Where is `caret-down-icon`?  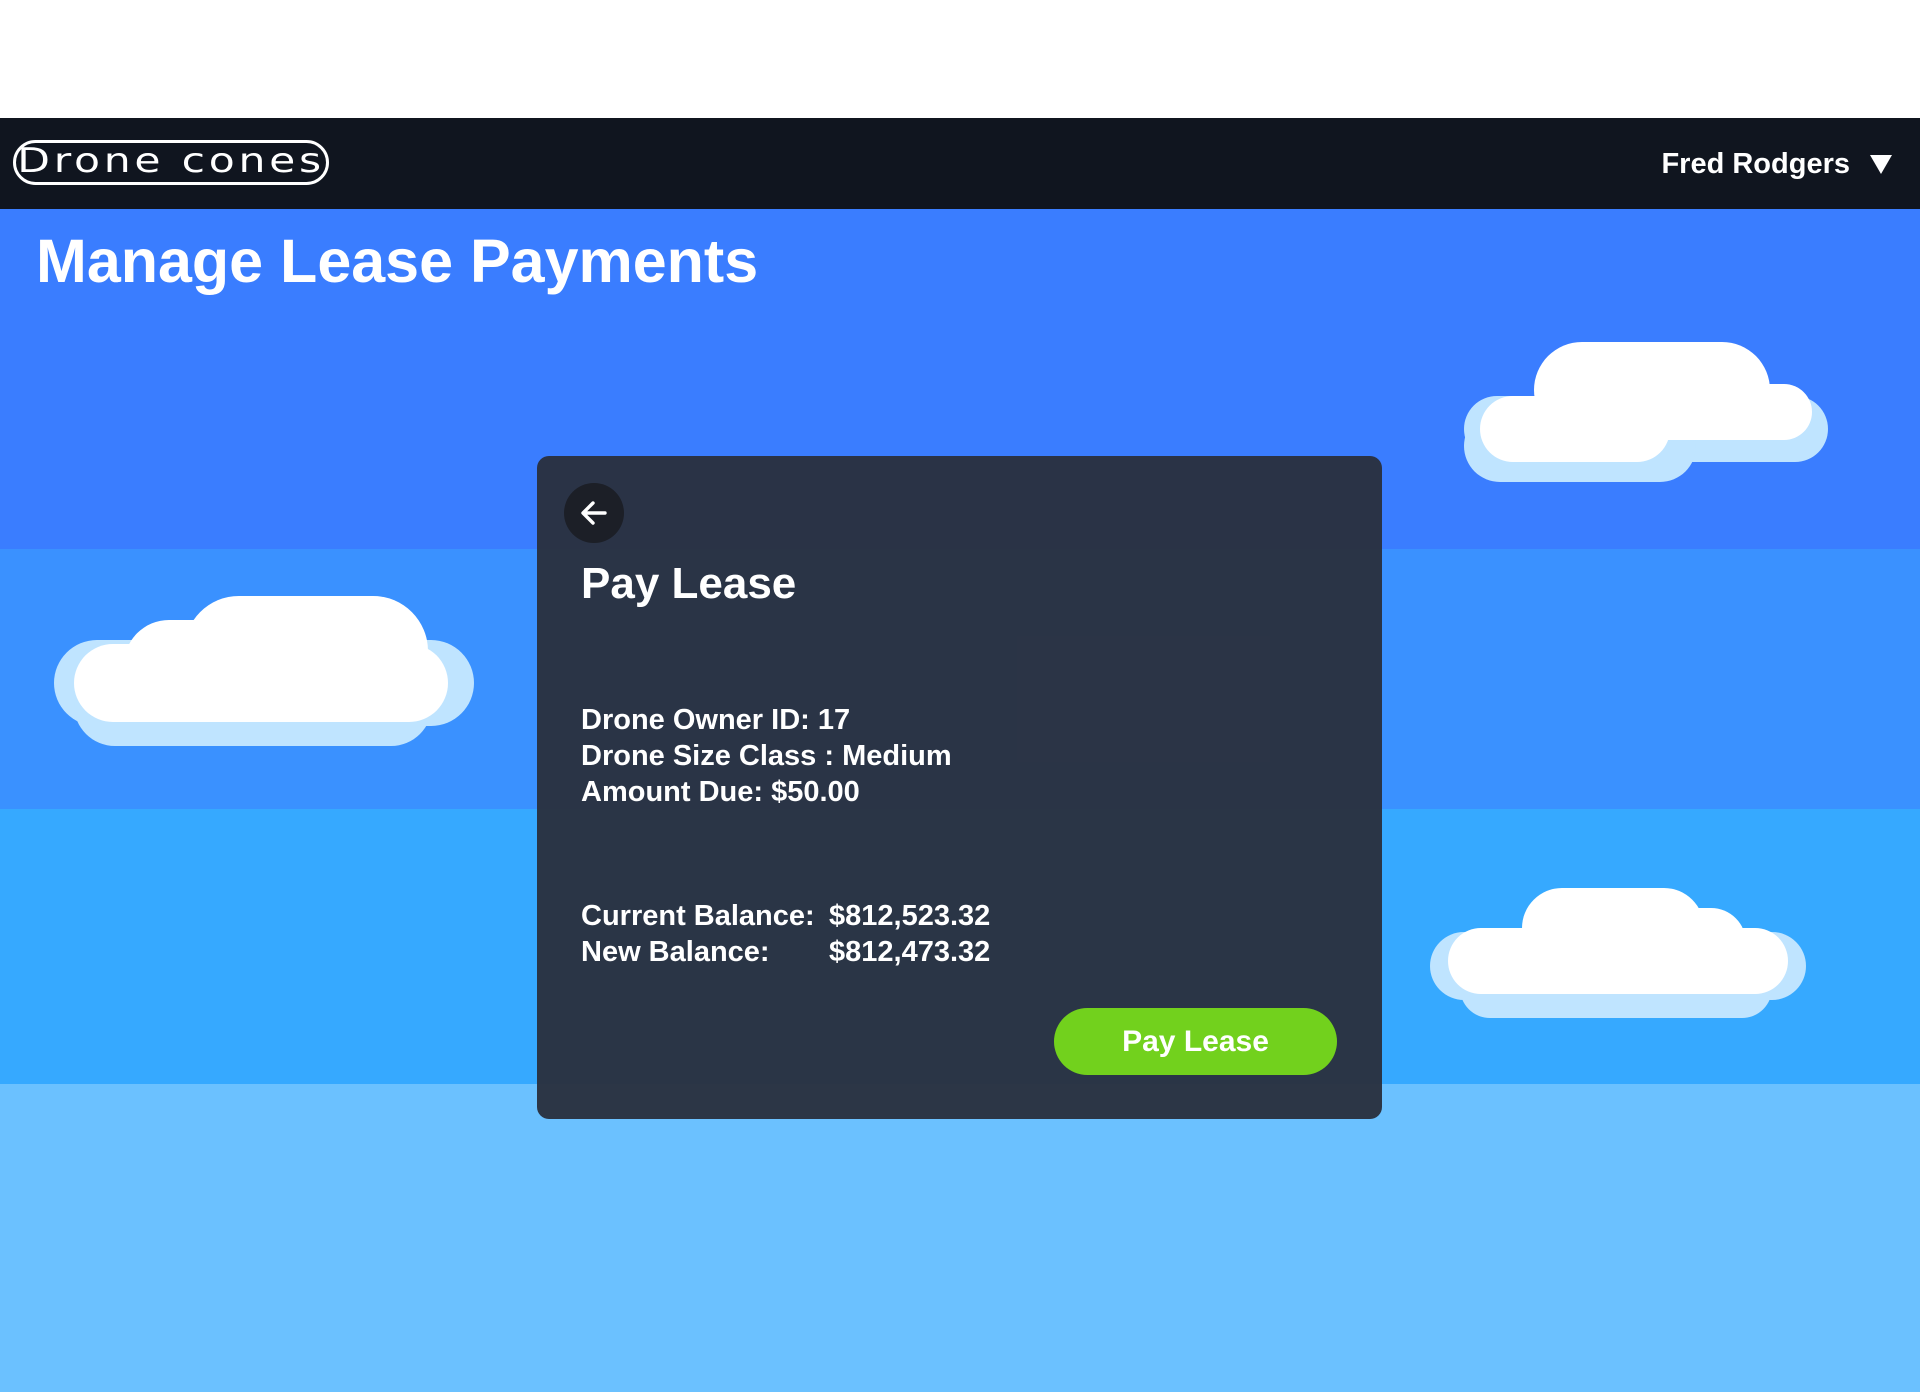 caret-down-icon is located at coordinates (1881, 164).